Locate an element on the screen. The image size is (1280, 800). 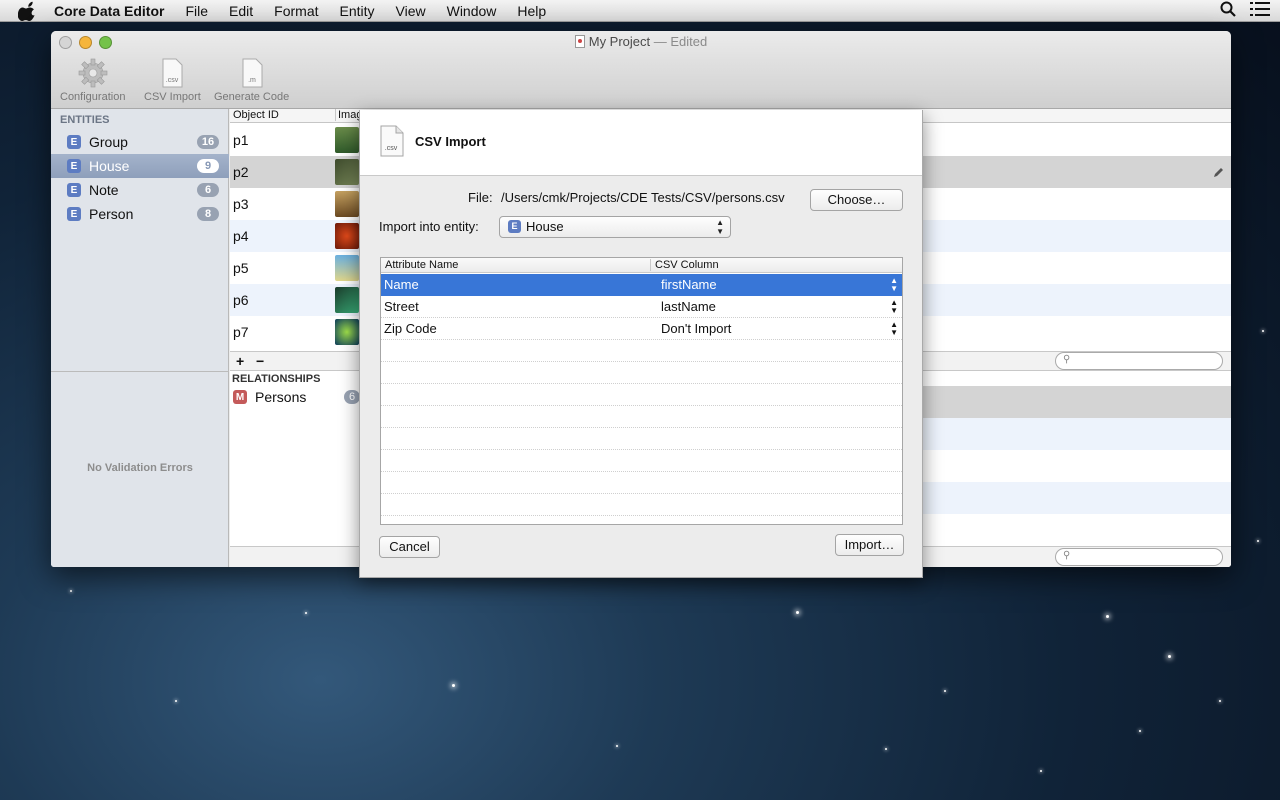
mapping-row: Zip Code Don't Import ▲ ▼ is located at coordinates (641, 329).